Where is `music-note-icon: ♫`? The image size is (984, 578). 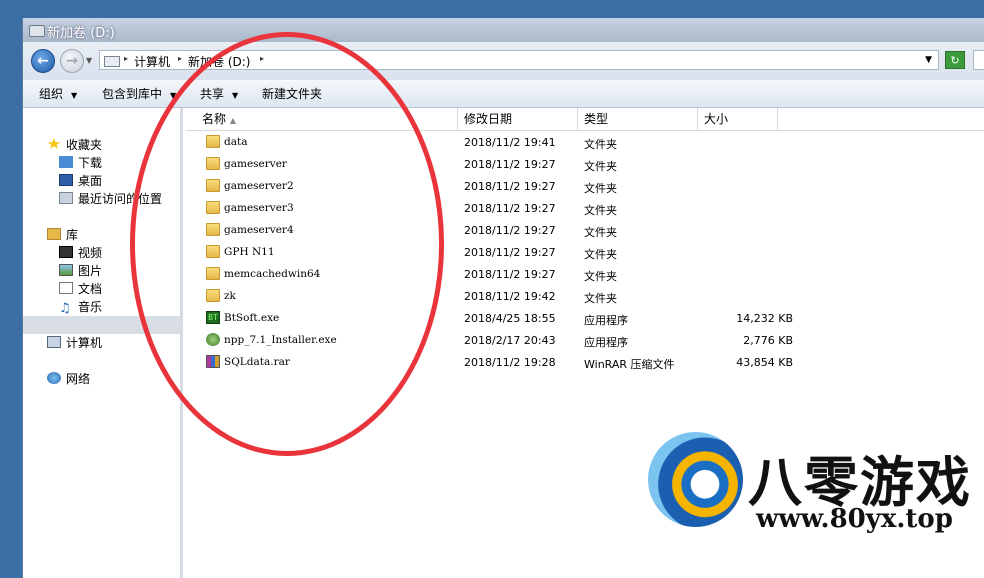
music-note-icon: ♫ is located at coordinates (65, 308).